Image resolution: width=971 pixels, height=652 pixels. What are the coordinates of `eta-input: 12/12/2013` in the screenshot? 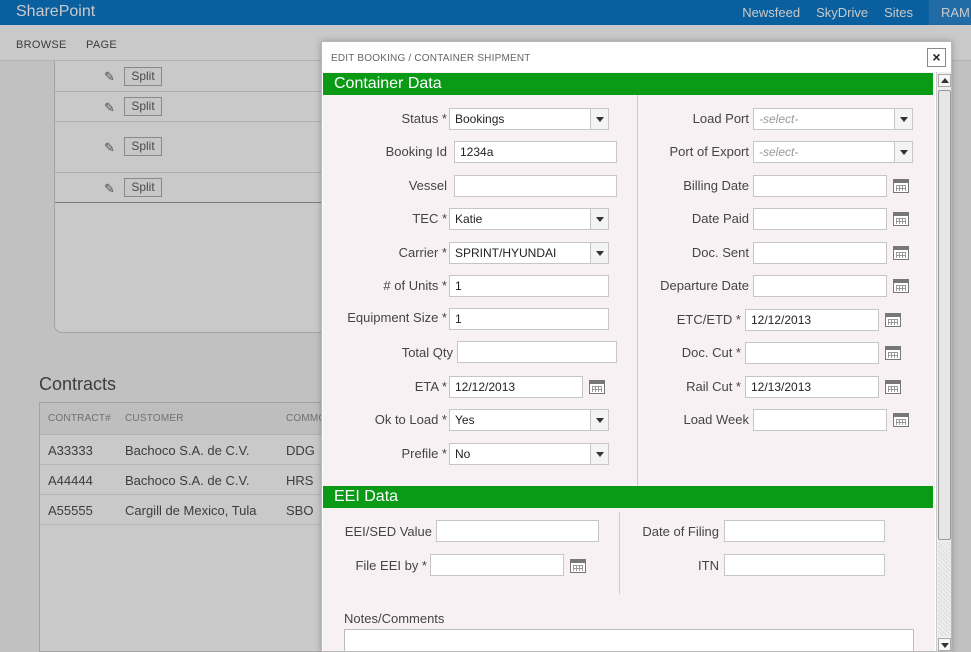 It's located at (516, 387).